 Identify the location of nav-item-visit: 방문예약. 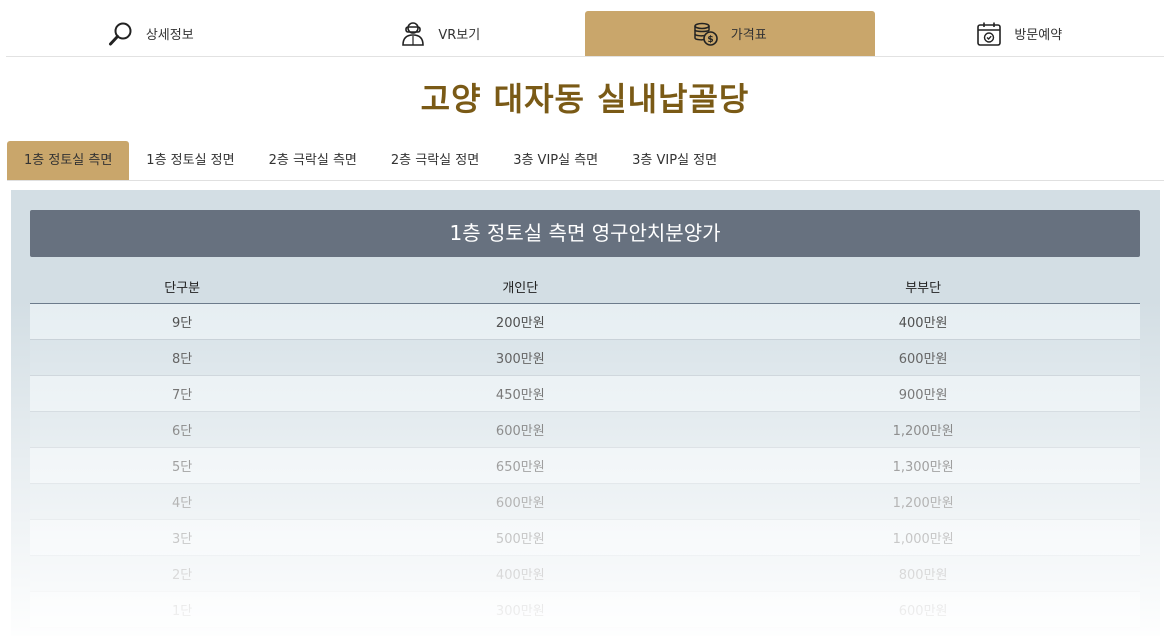
(1020, 33).